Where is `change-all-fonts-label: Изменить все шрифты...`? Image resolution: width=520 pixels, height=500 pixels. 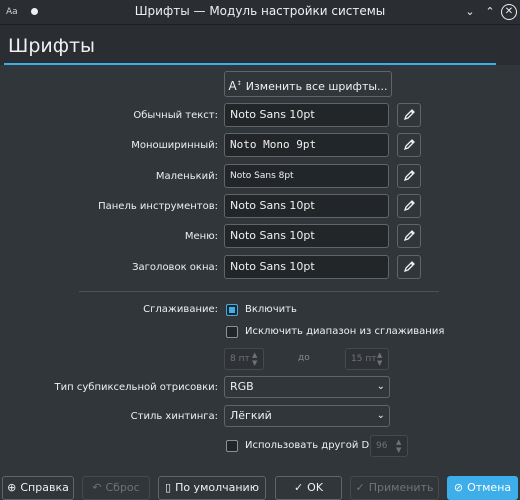 change-all-fonts-label: Изменить все шрифты... is located at coordinates (316, 86).